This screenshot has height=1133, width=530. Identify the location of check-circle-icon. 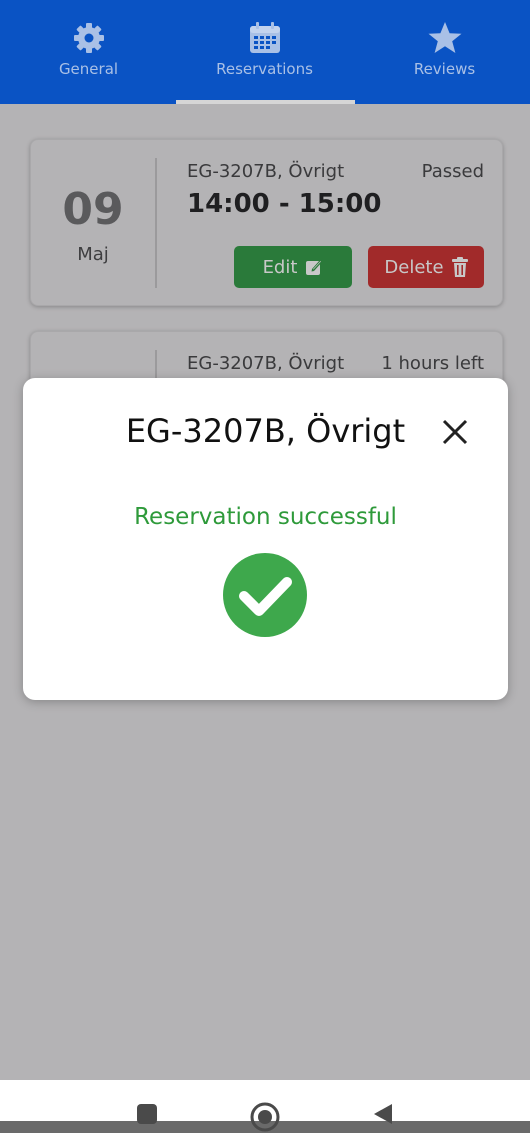
(265, 595).